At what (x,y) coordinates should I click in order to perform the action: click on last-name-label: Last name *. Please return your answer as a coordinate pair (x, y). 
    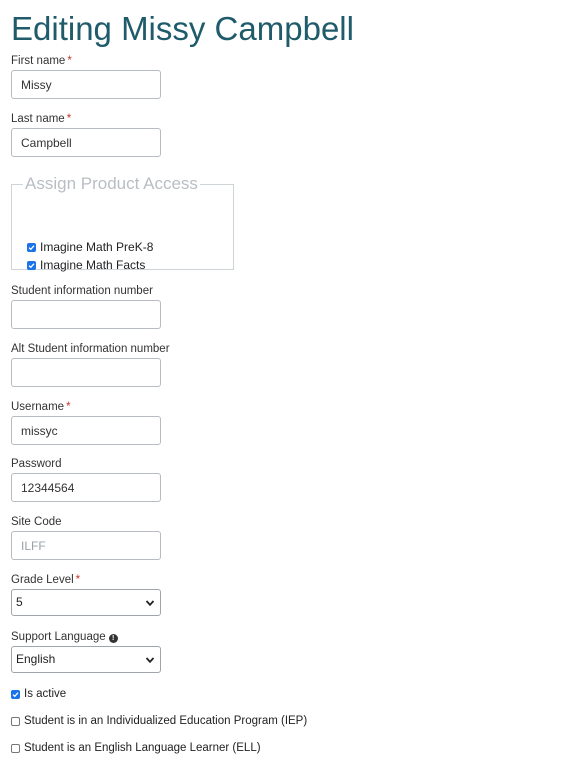
    Looking at the image, I should click on (41, 119).